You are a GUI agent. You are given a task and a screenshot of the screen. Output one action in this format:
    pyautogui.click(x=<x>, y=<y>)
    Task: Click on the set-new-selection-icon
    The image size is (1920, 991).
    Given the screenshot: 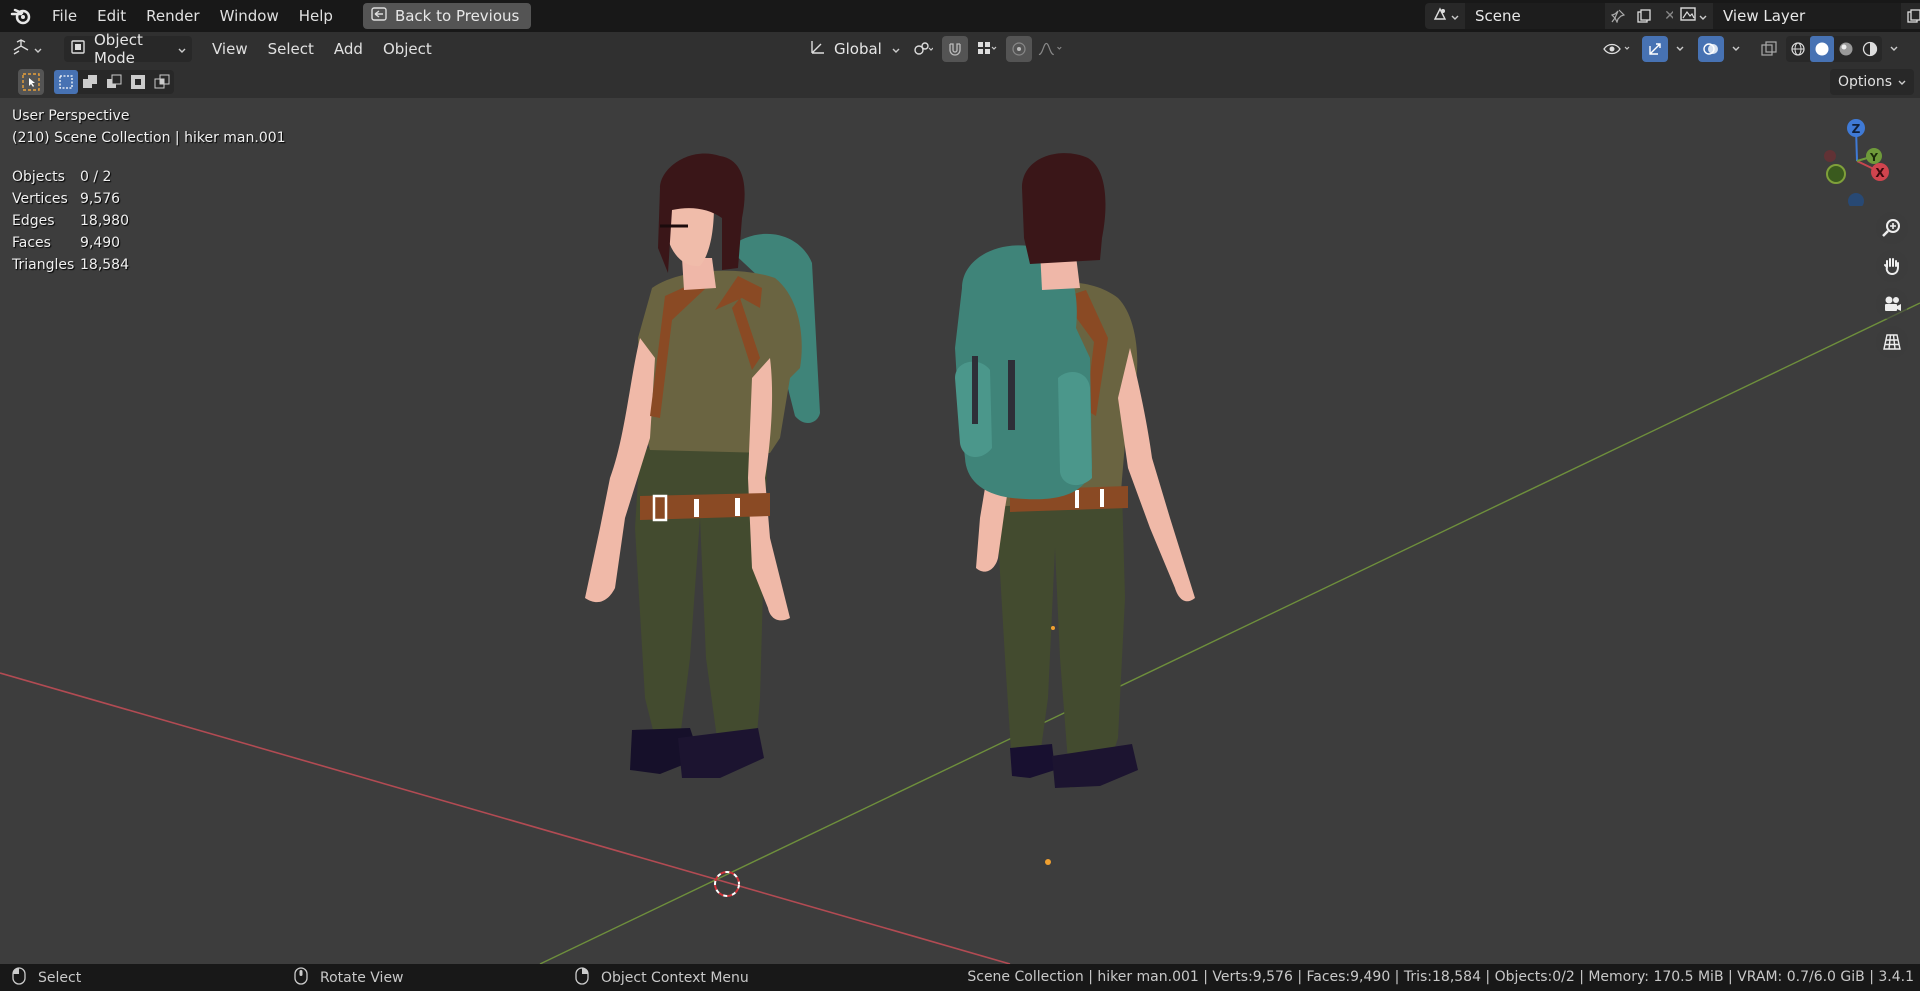 What is the action you would take?
    pyautogui.click(x=66, y=82)
    